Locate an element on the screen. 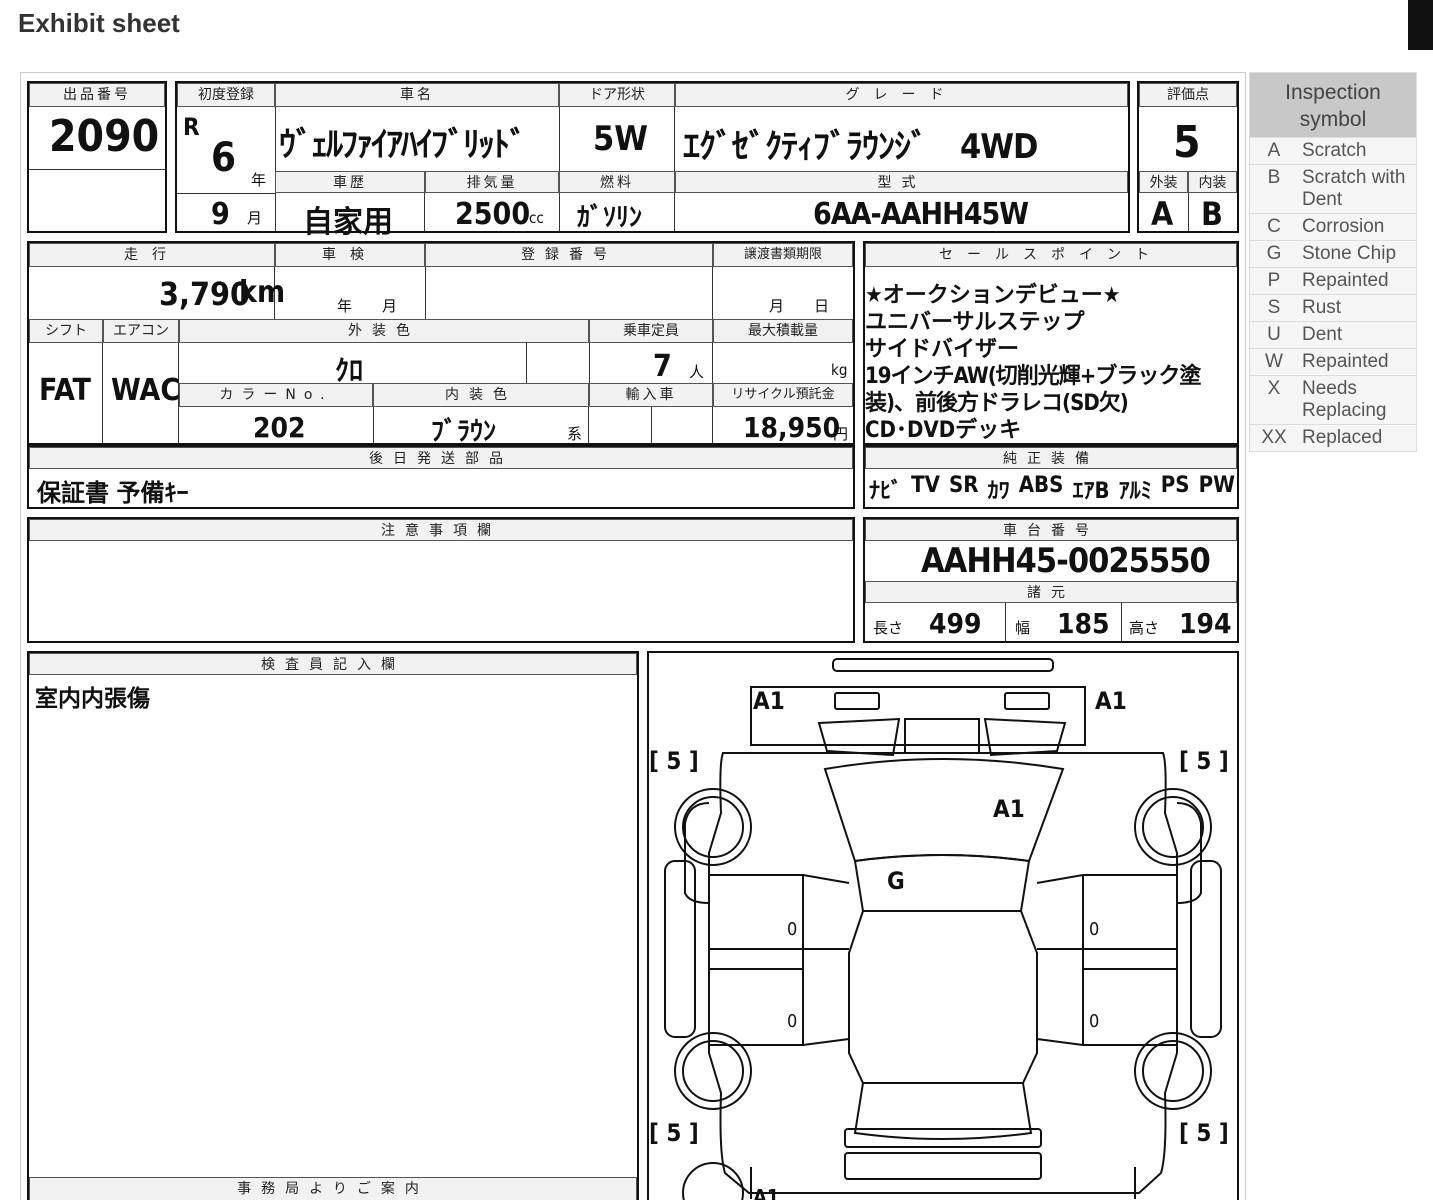  equipment-item: ｶﾜ is located at coordinates (998, 491).